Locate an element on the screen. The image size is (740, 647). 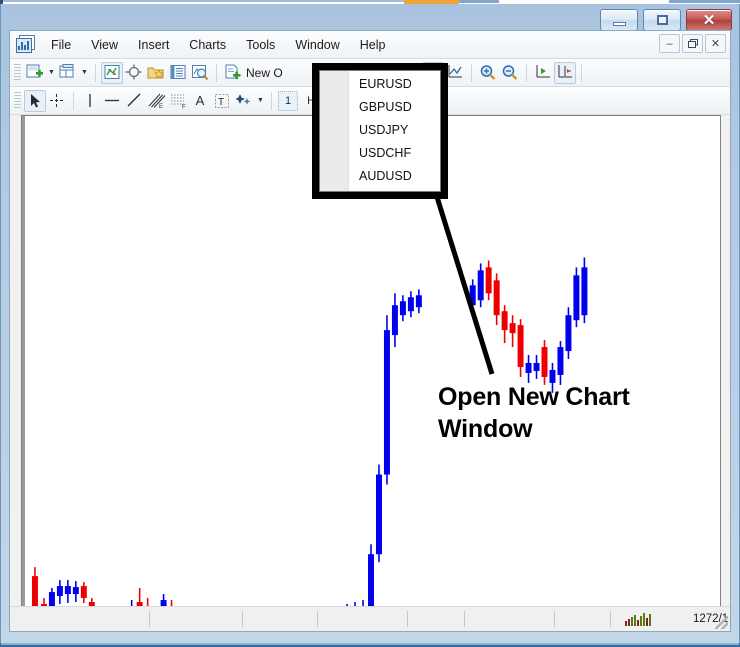
trendline-icon is located at coordinates (134, 100).